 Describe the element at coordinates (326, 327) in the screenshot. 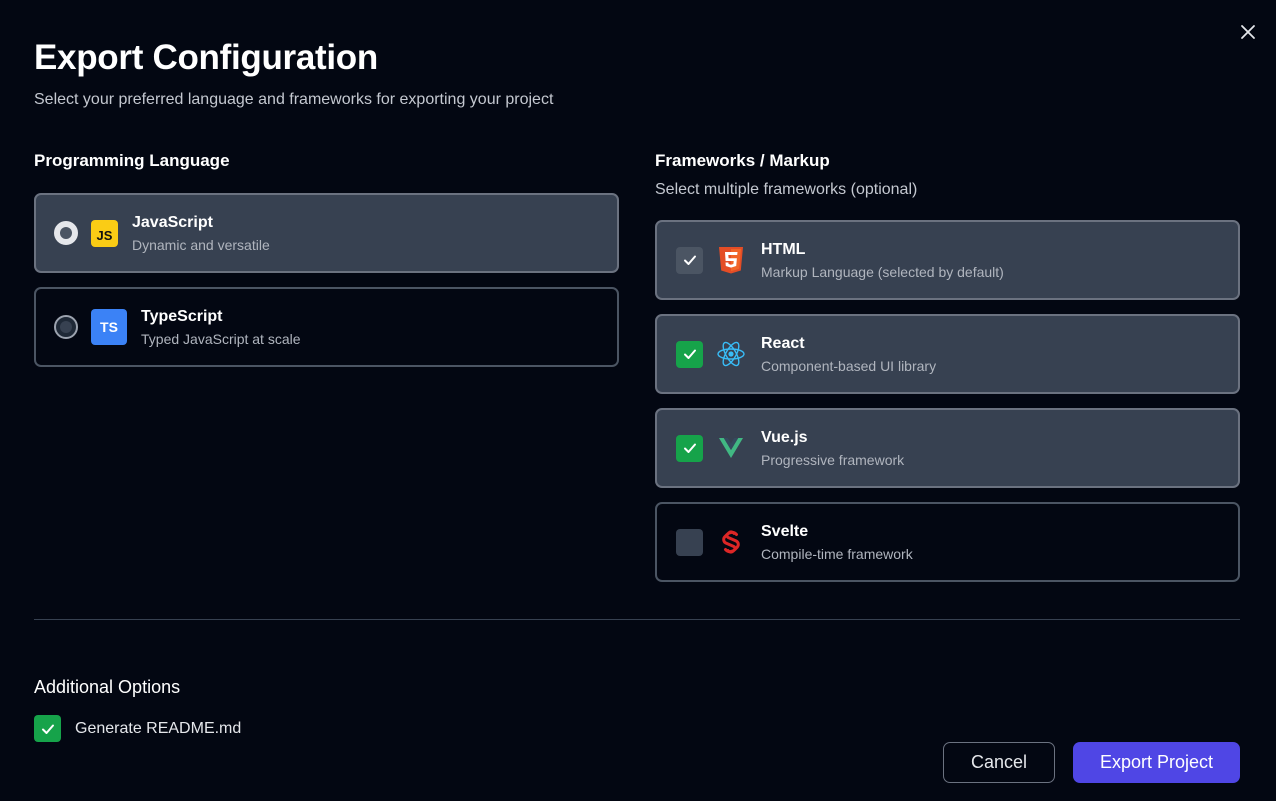

I see `language-option-typescript: TS TypeScript Typed JavaScript at scale` at that location.